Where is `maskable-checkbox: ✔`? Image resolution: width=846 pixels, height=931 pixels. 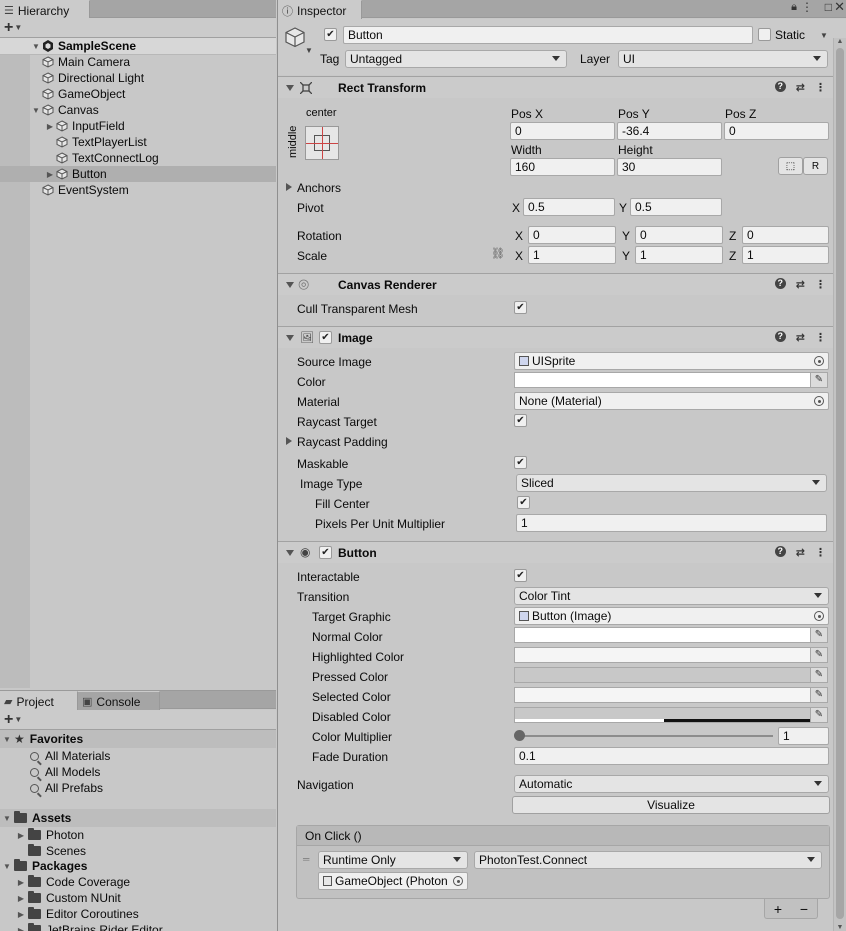 maskable-checkbox: ✔ is located at coordinates (520, 462).